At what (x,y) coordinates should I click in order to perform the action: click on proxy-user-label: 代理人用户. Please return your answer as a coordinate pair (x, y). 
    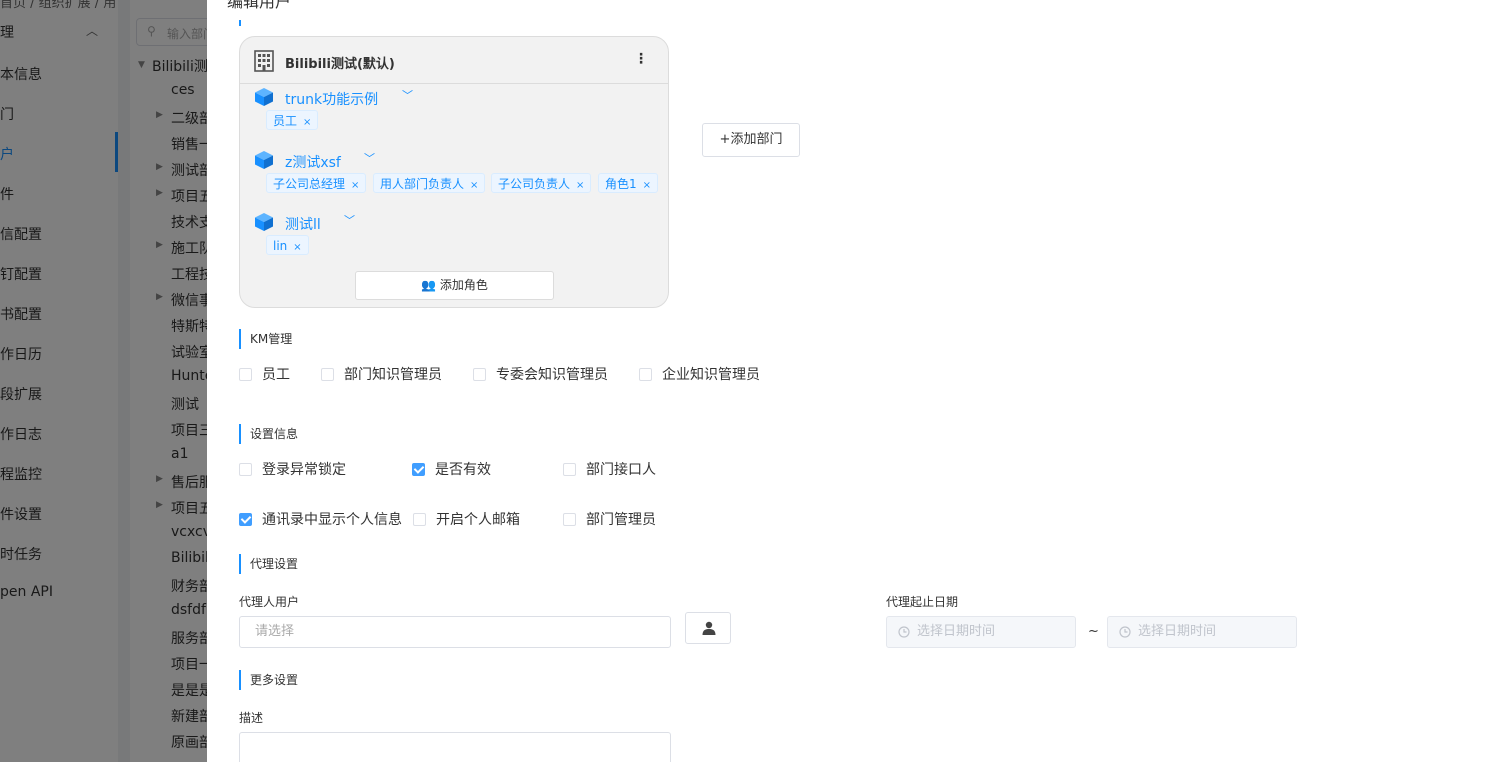
    Looking at the image, I should click on (269, 602).